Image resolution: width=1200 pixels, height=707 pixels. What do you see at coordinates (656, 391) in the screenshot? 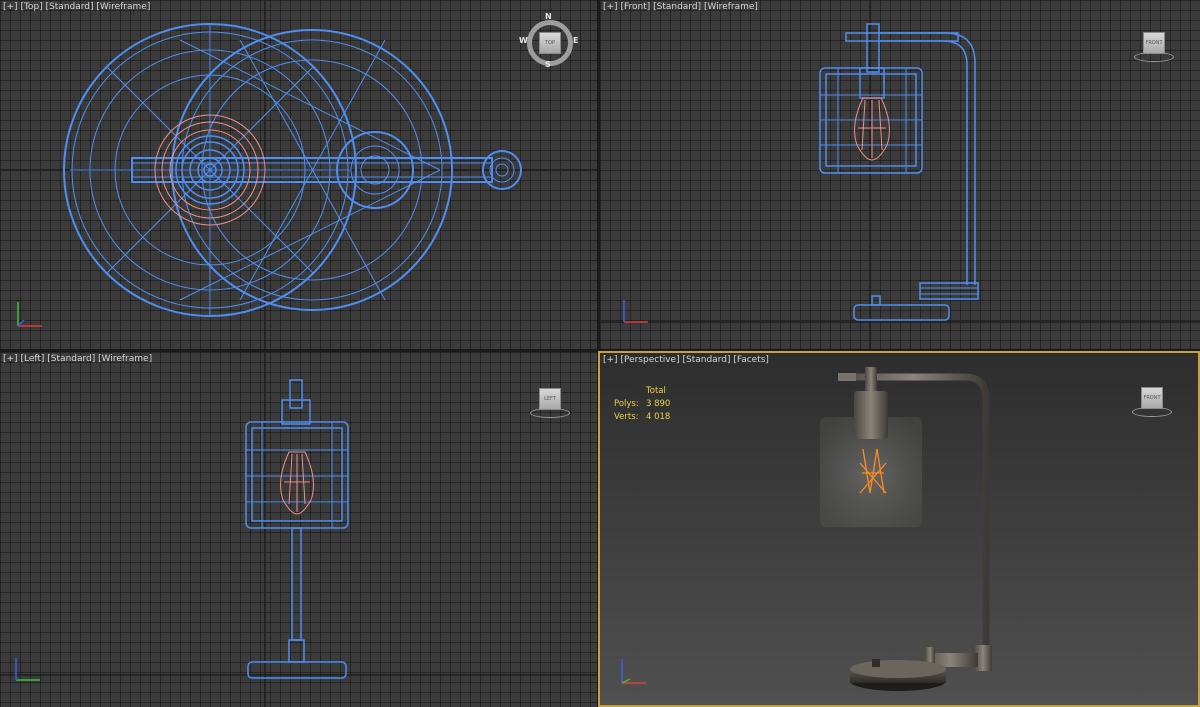
I see `stats-header: Total` at bounding box center [656, 391].